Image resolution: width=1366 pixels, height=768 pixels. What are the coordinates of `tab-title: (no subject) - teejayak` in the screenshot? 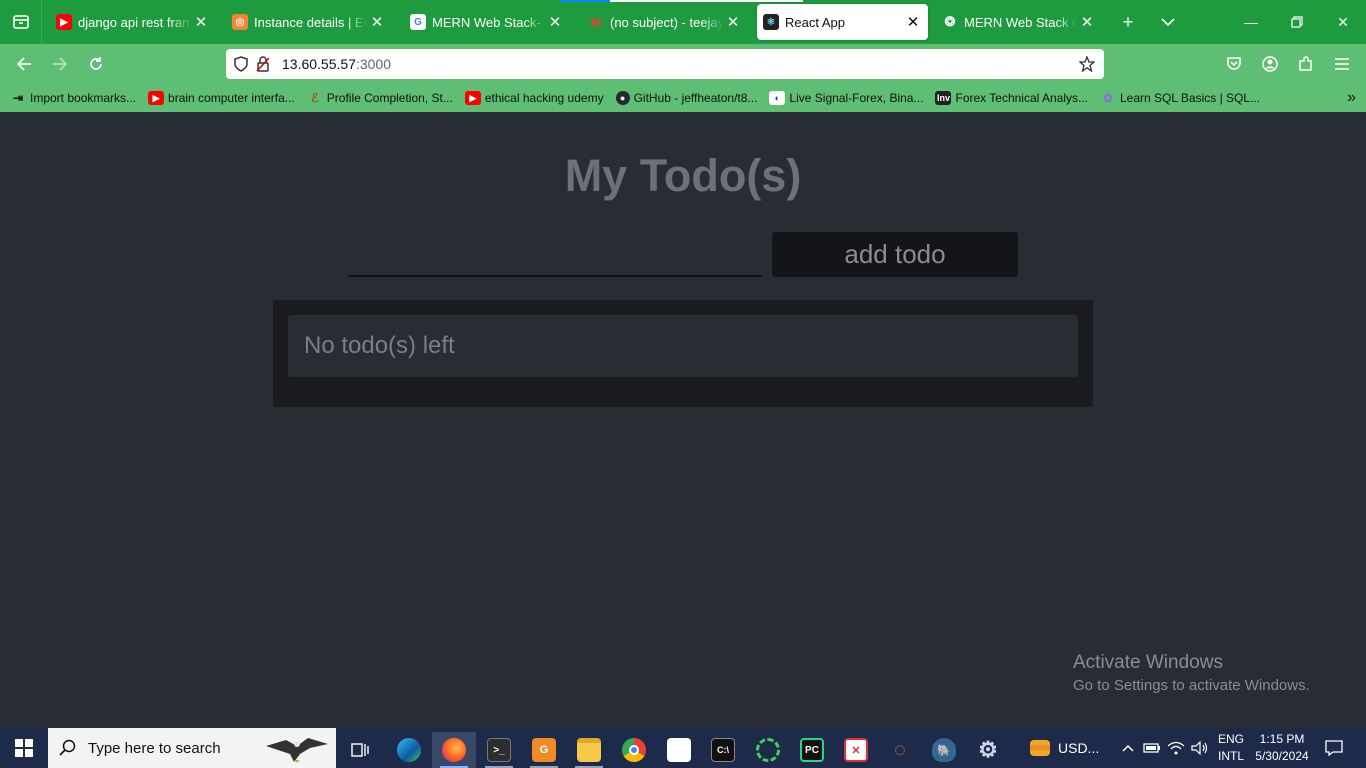 It's located at (667, 22).